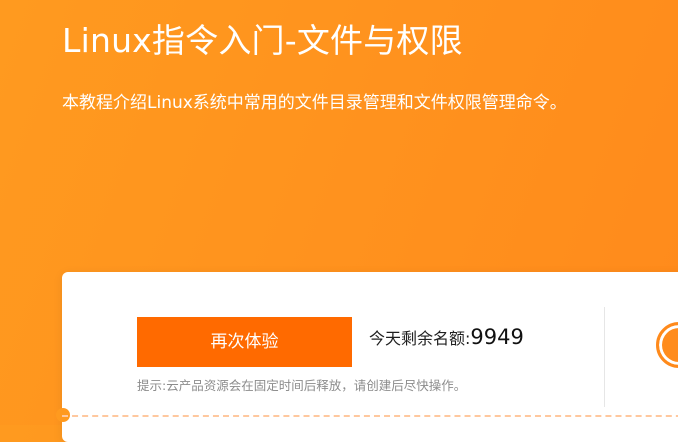  I want to click on remaining-quota-label: 今天剩余名额:, so click(420, 338).